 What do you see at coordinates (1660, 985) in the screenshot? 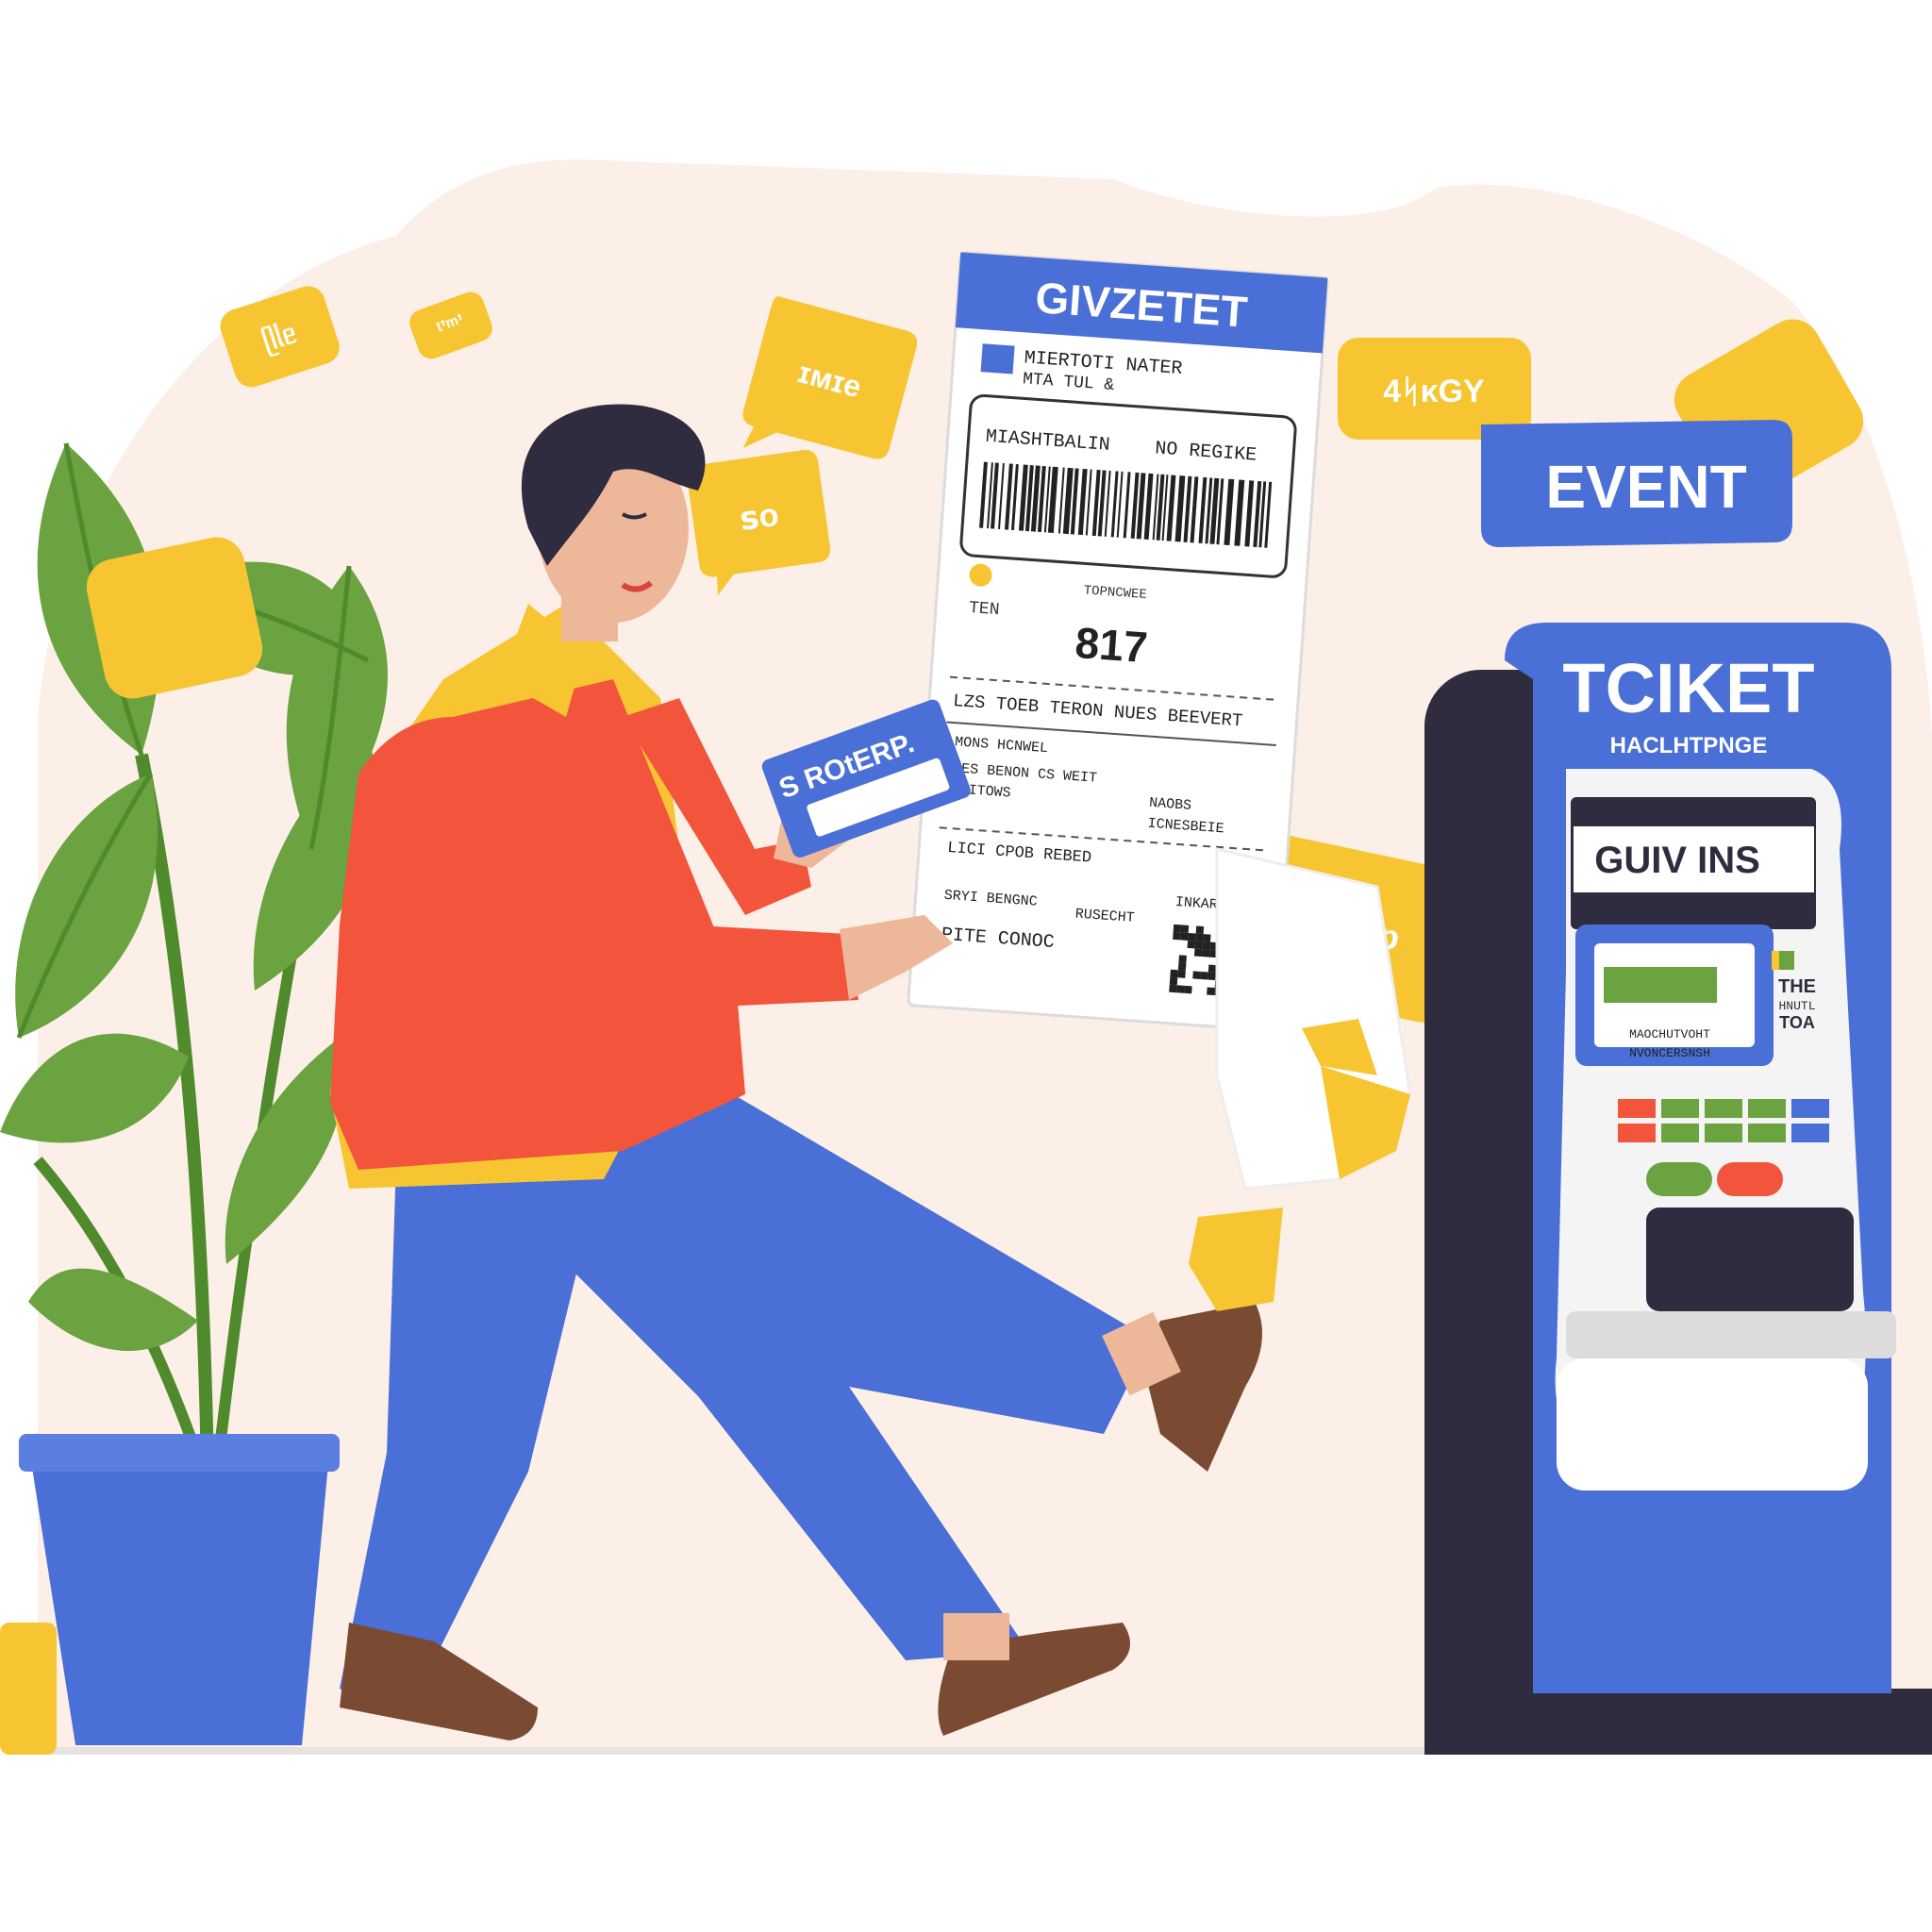
I see `kiosk-display-bar` at bounding box center [1660, 985].